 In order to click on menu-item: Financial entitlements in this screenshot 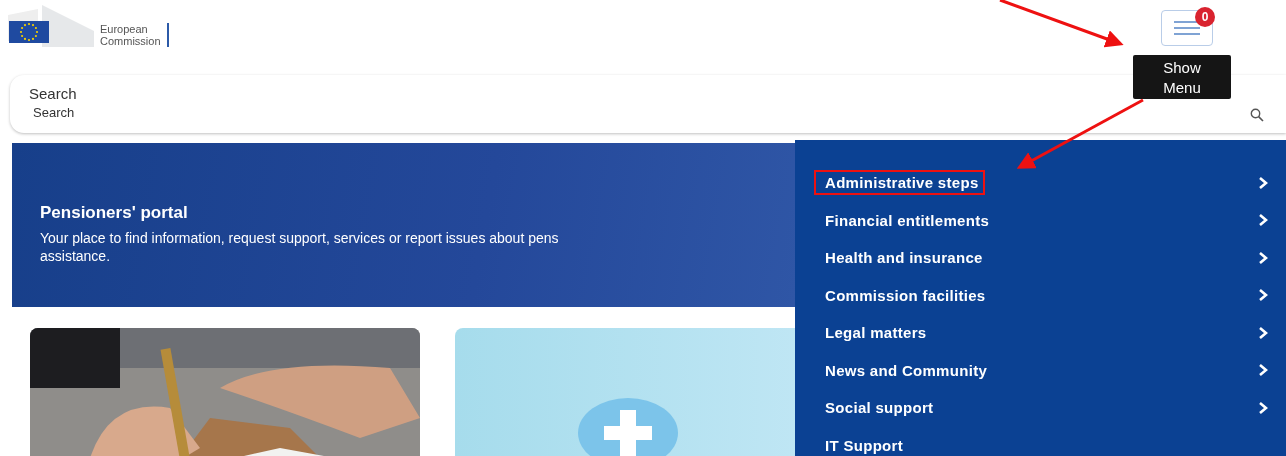, I will do `click(1040, 220)`.